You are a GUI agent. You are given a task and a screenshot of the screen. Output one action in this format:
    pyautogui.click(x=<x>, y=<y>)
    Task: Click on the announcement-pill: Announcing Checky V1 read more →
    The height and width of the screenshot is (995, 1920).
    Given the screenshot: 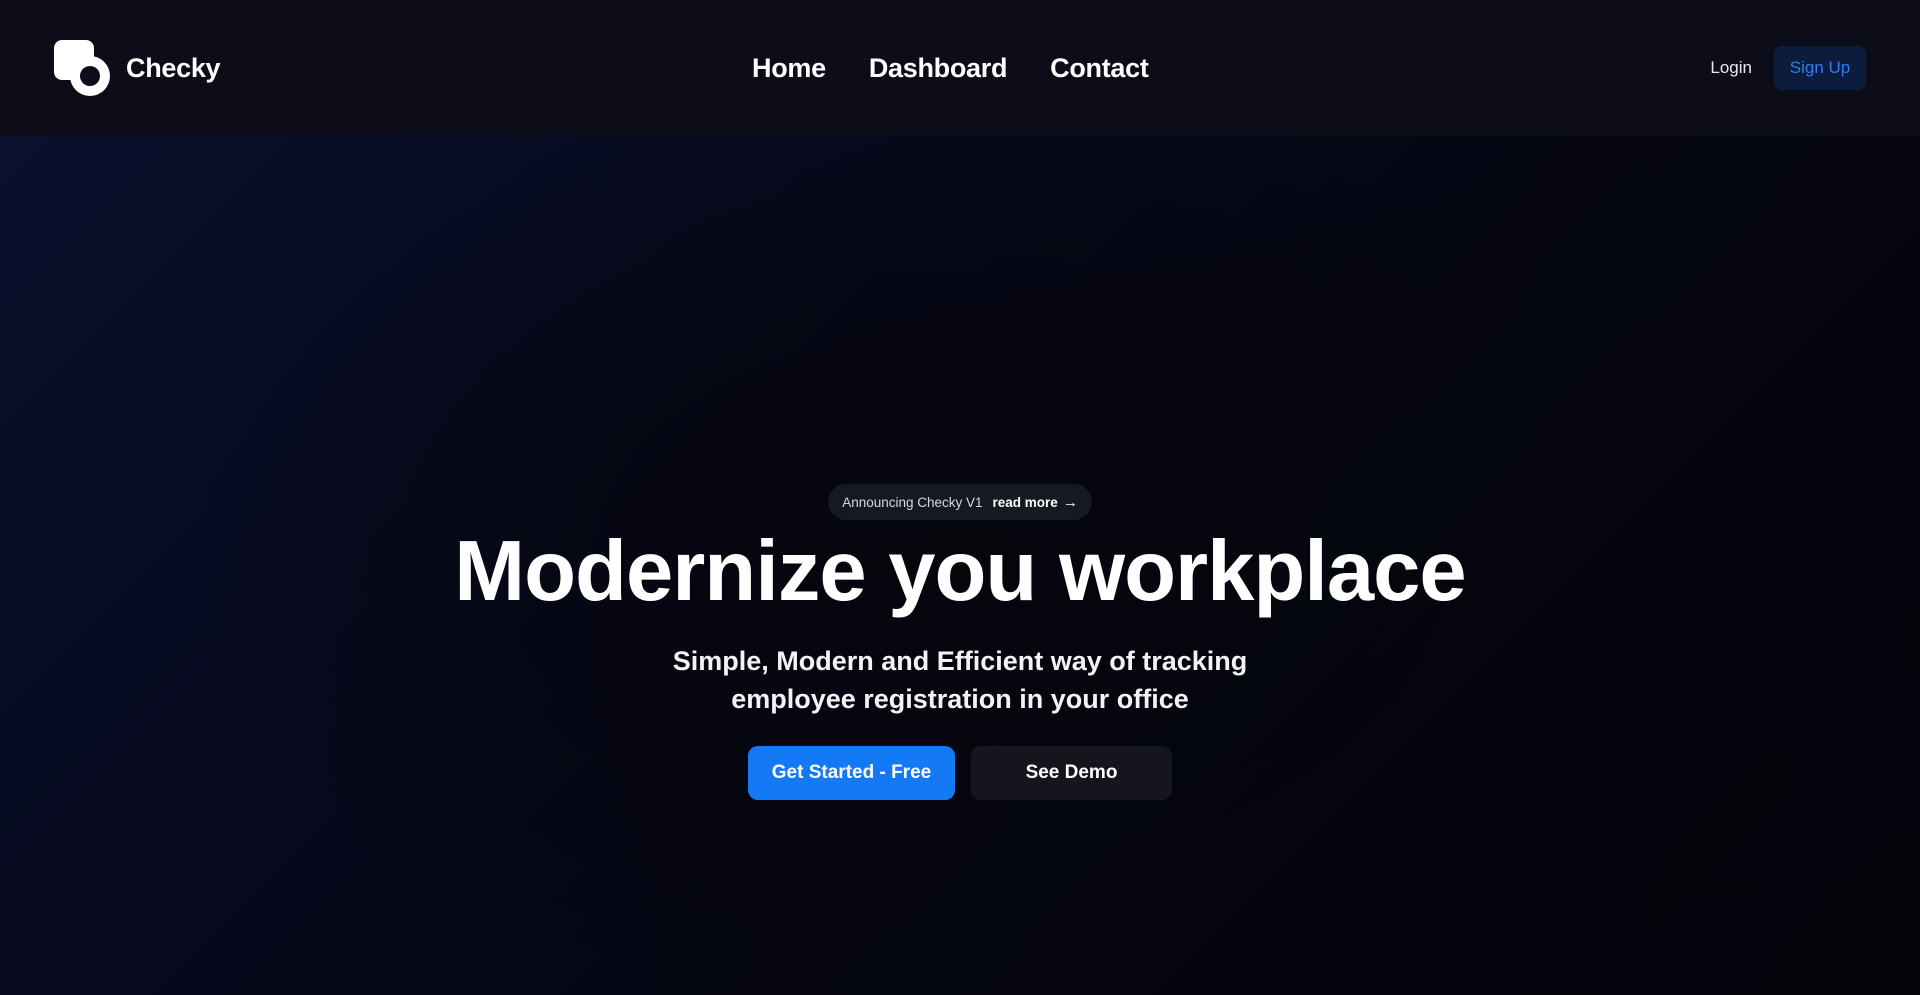 What is the action you would take?
    pyautogui.click(x=960, y=502)
    